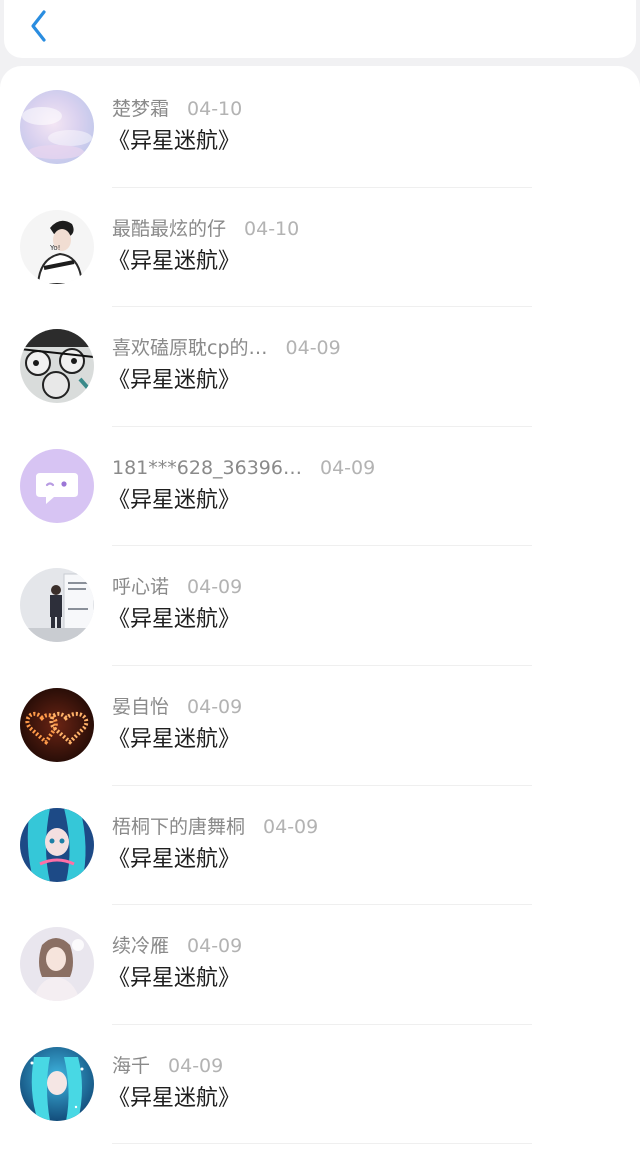 This screenshot has height=1149, width=640. What do you see at coordinates (54, 248) in the screenshot?
I see `svg-text: Yo!` at bounding box center [54, 248].